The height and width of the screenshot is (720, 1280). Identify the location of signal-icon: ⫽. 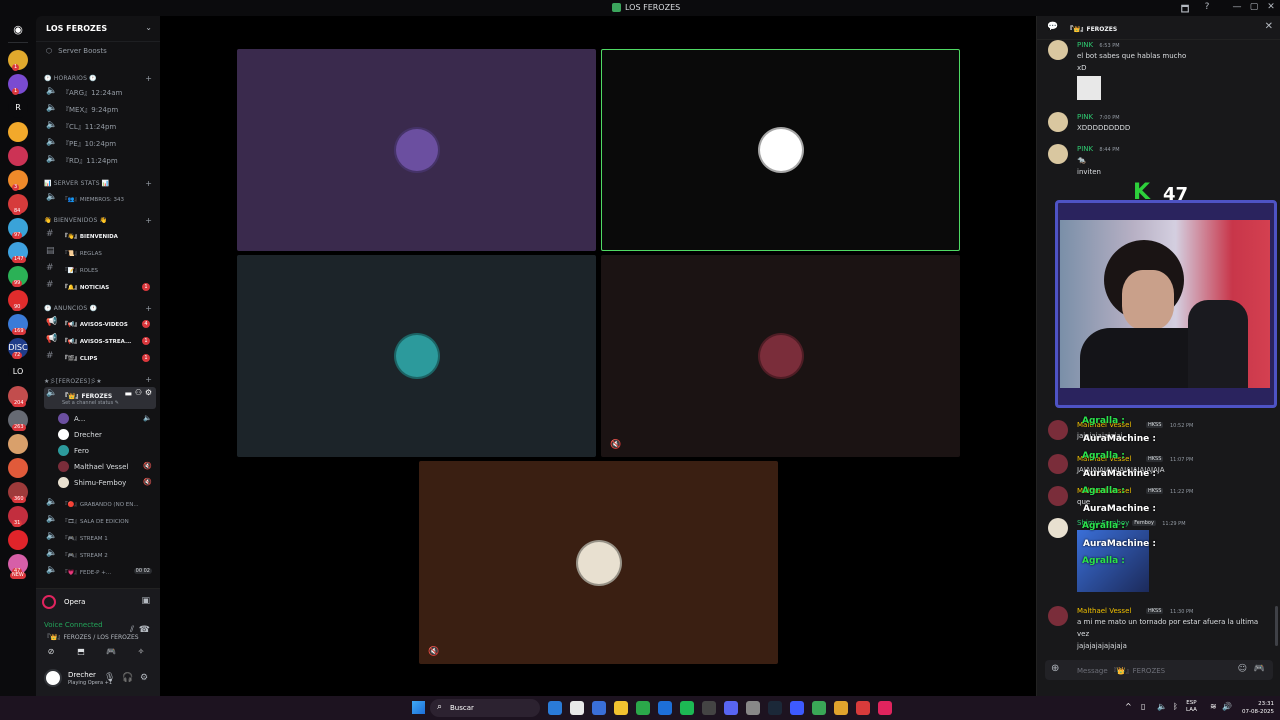
(132, 630).